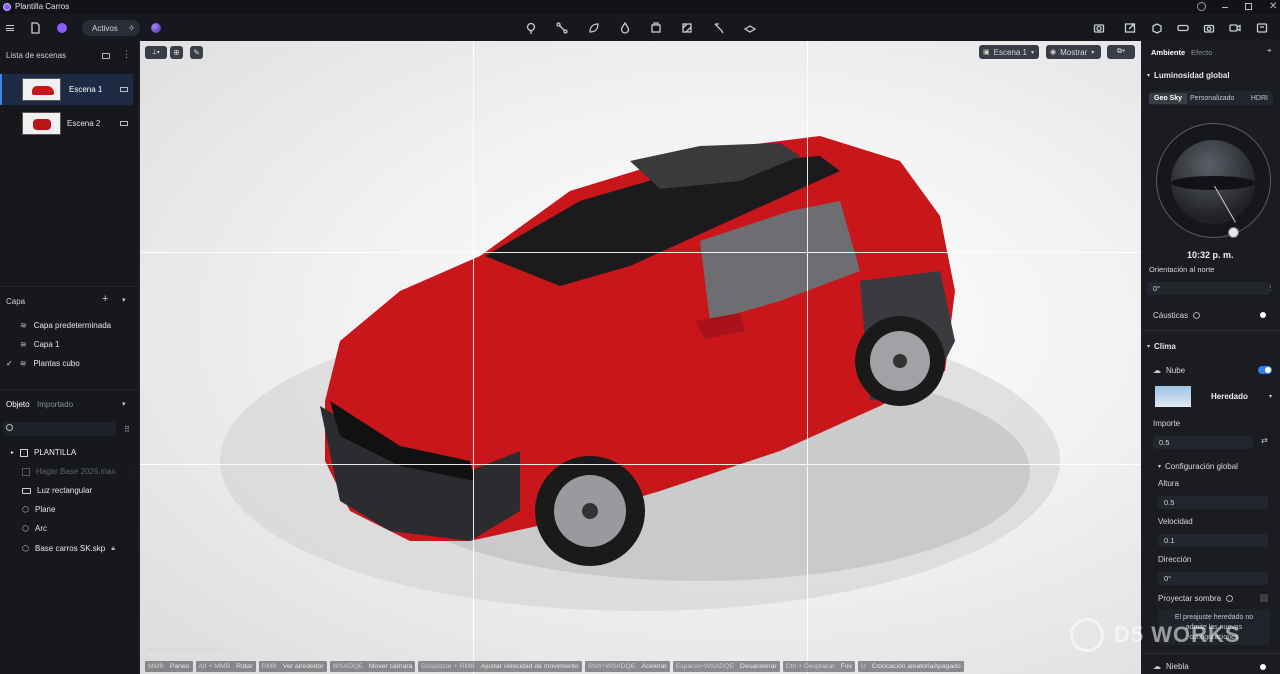 Image resolution: width=1280 pixels, height=674 pixels. I want to click on scene-item-1: Escena 1, so click(66, 89).